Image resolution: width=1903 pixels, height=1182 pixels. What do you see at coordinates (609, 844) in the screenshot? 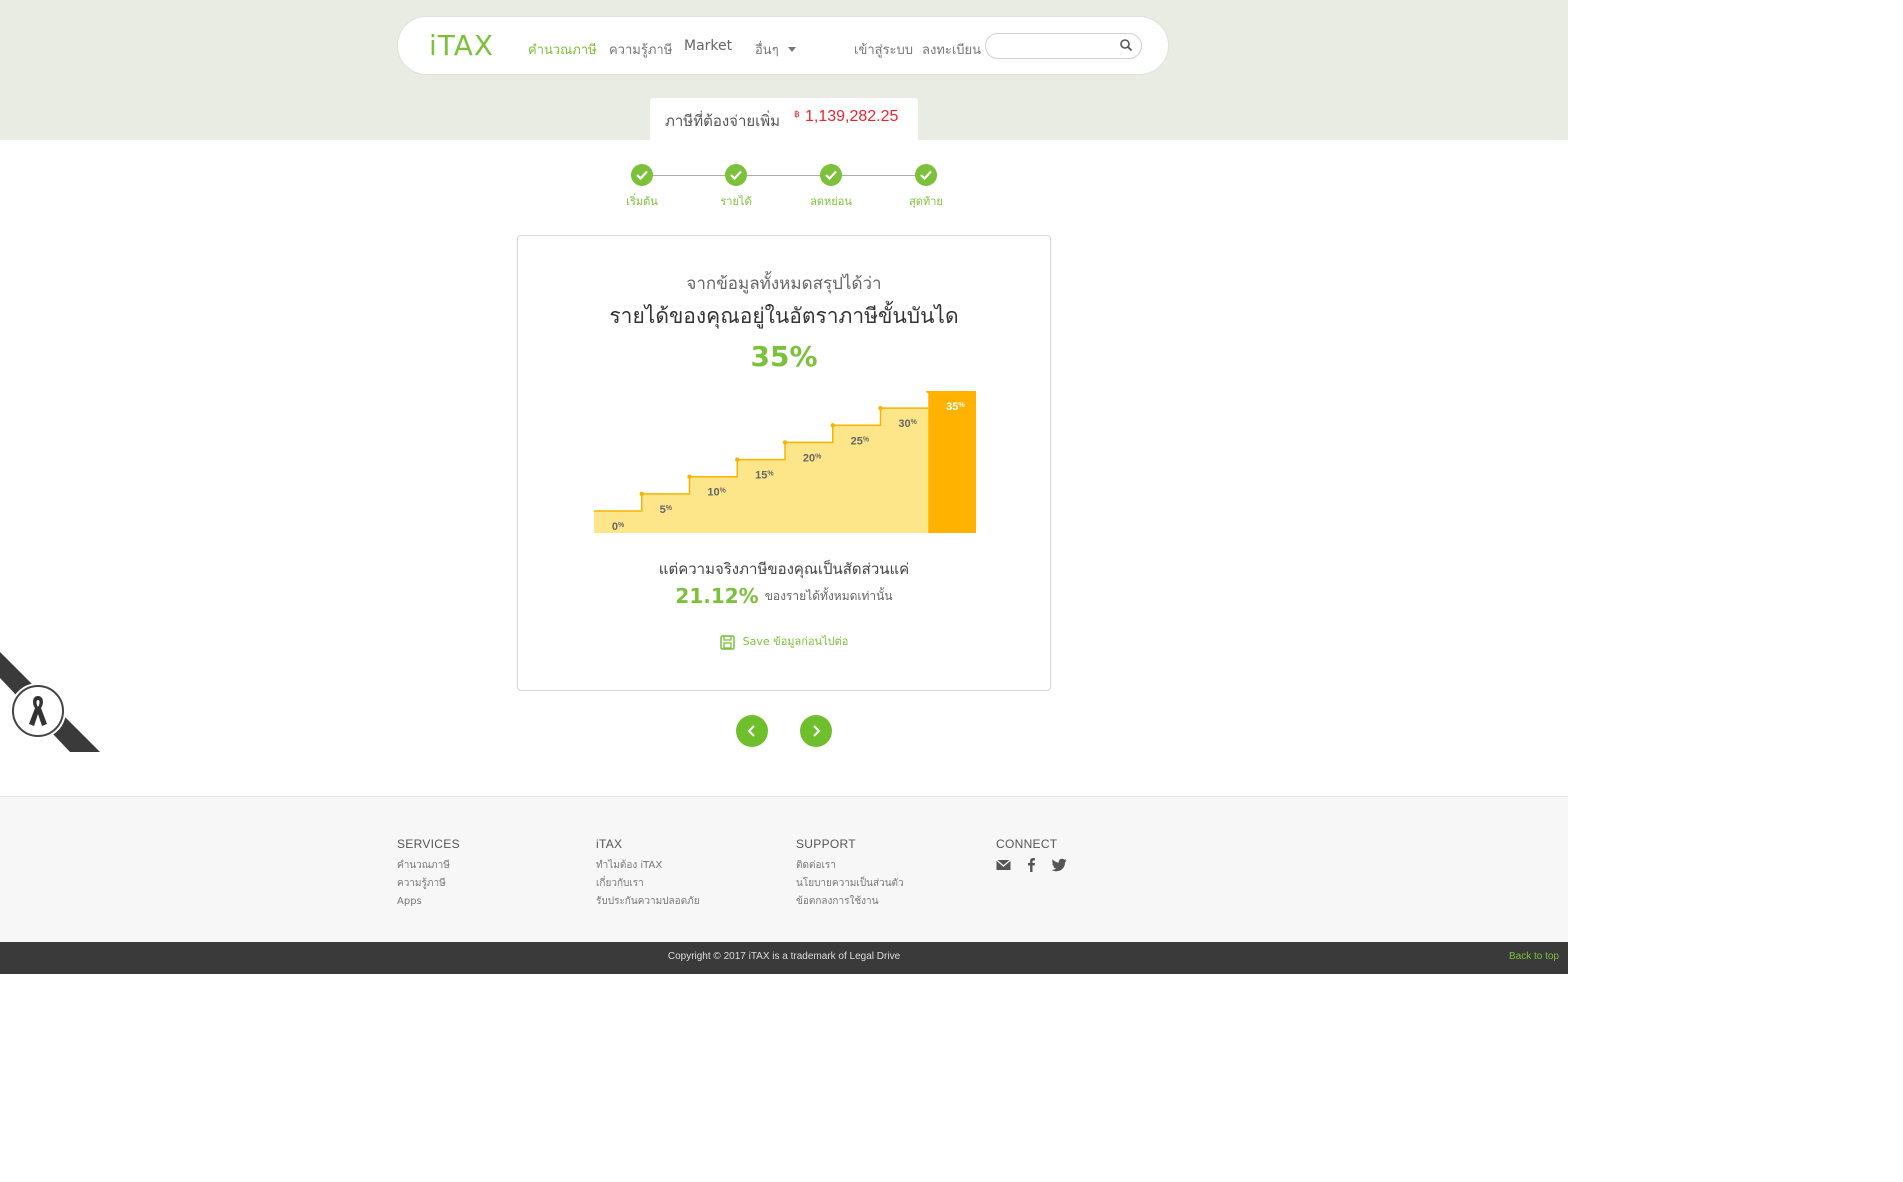
I see `footer-heading: iTAX` at bounding box center [609, 844].